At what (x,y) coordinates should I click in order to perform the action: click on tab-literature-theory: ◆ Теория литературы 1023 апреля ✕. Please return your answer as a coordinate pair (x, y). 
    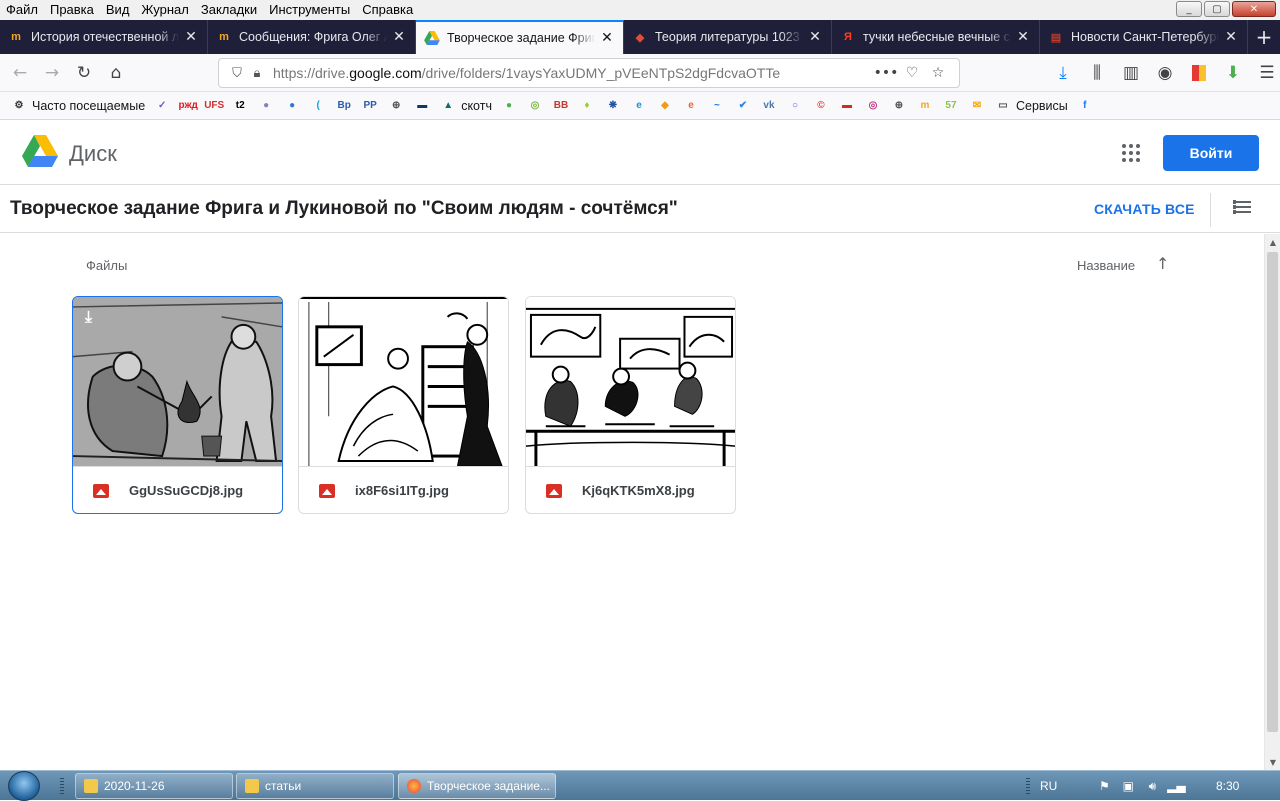
    Looking at the image, I should click on (728, 37).